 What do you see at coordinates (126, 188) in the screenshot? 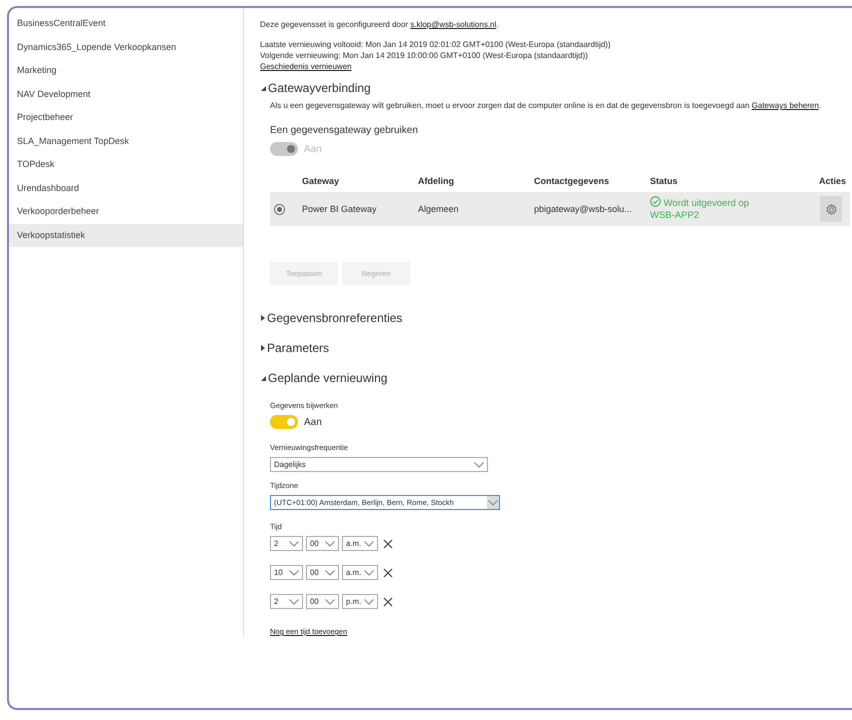
I see `sidebar-item: Urendashboard` at bounding box center [126, 188].